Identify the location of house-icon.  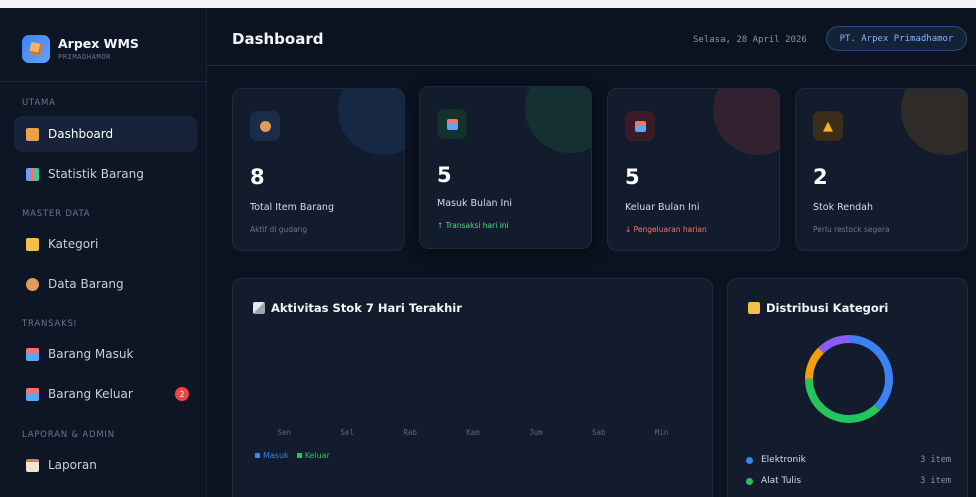
(32, 134).